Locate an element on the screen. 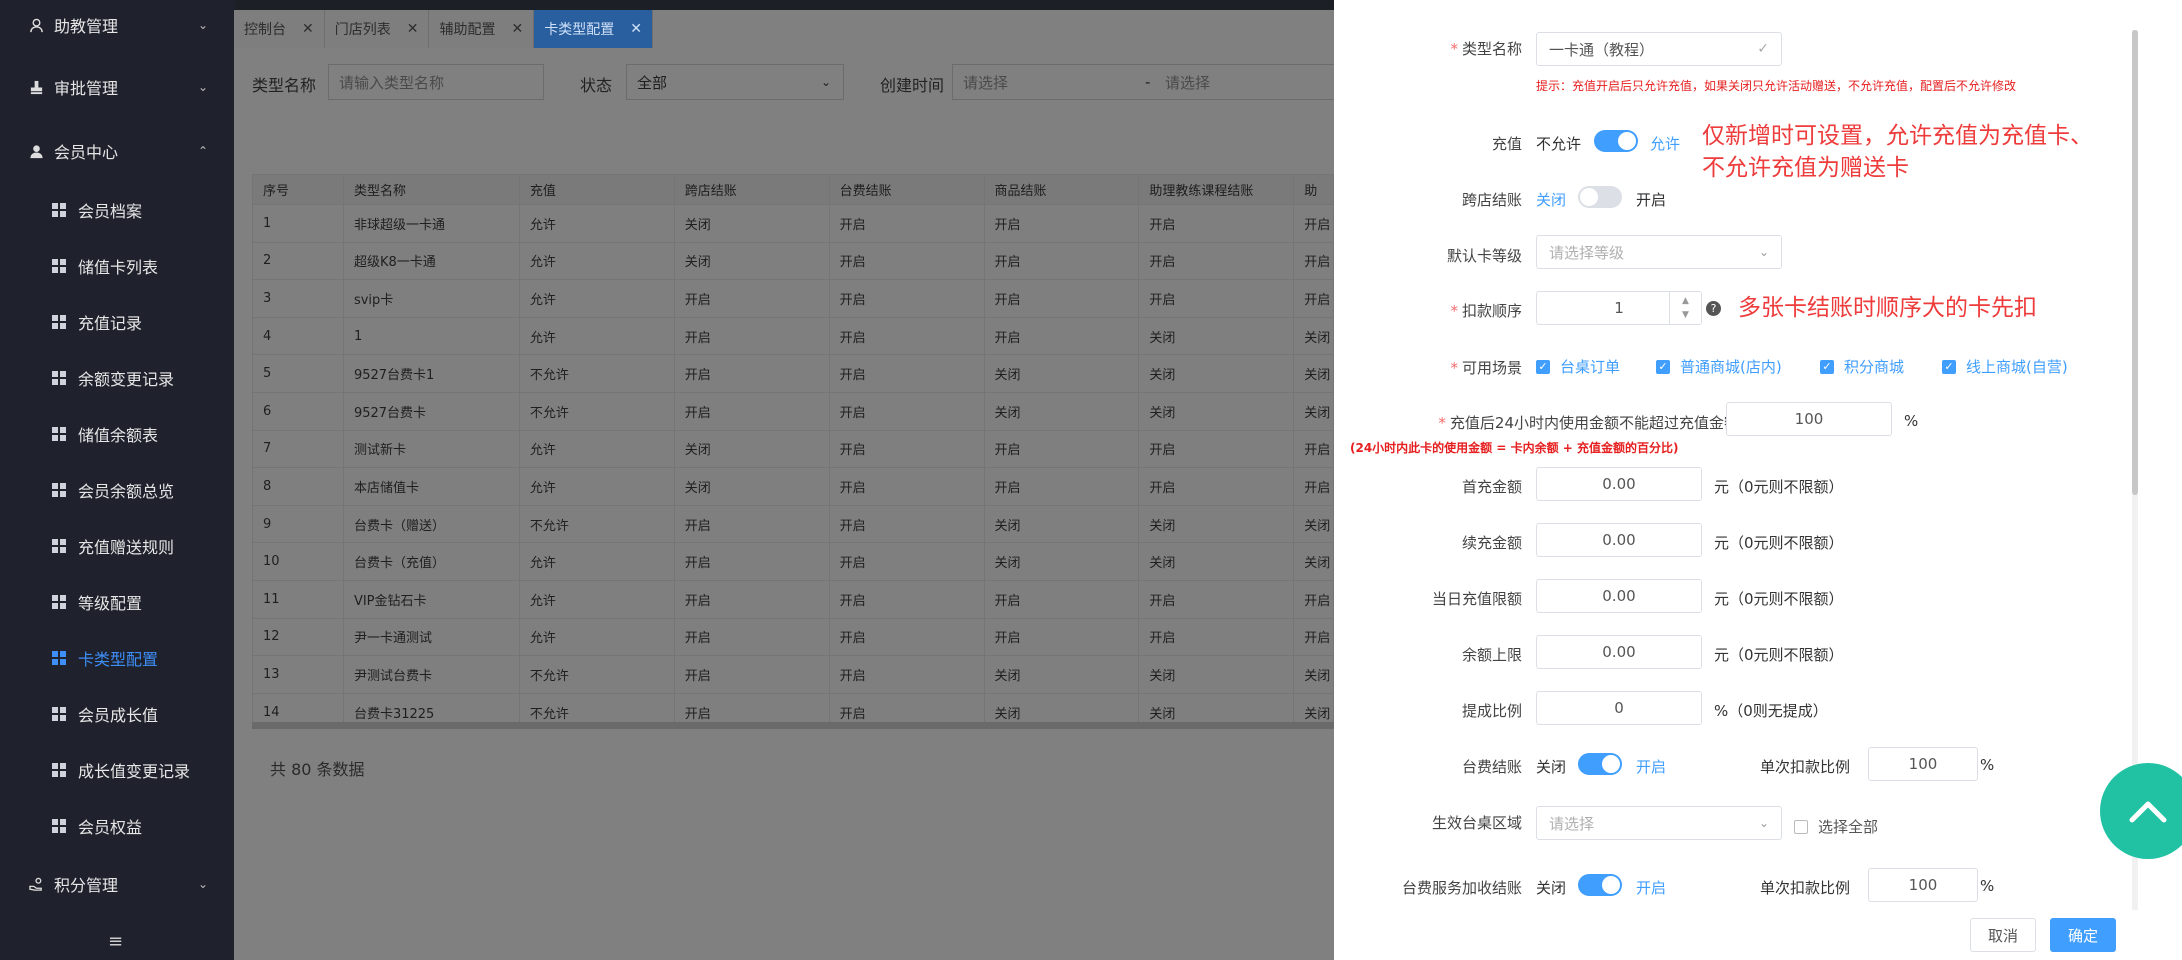 This screenshot has height=960, width=2182. sidebar-group-points: 积分管理 ⌄ is located at coordinates (117, 884).